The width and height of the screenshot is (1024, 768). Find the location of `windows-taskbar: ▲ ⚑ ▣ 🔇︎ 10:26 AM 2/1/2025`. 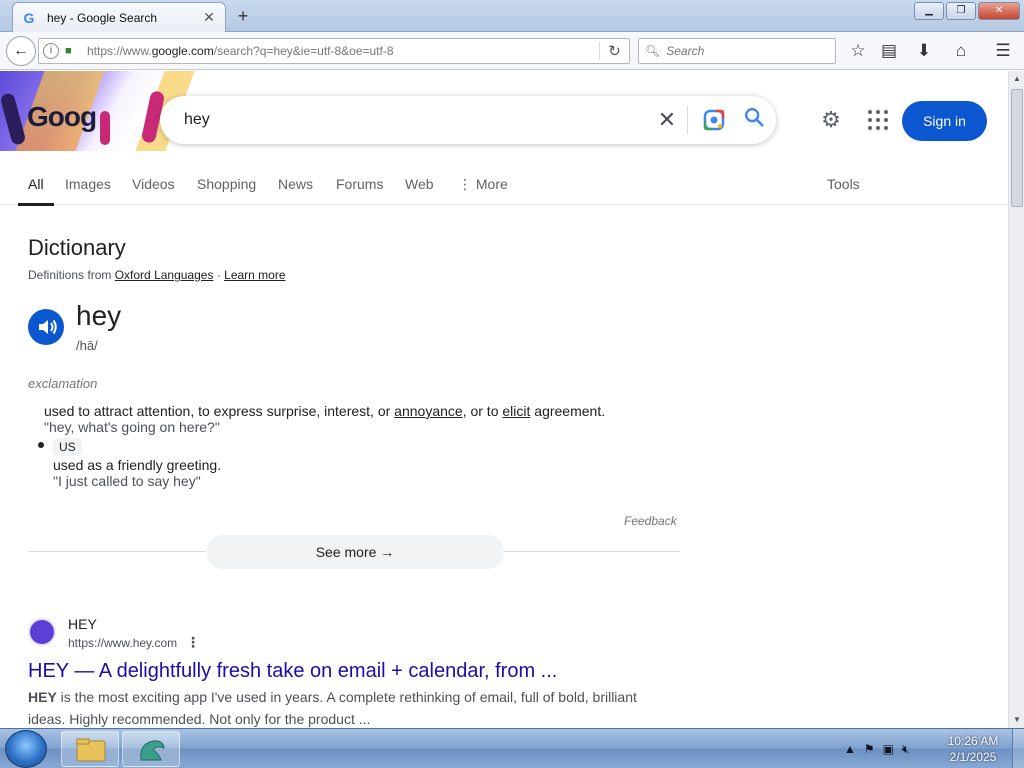

windows-taskbar: ▲ ⚑ ▣ 🔇︎ 10:26 AM 2/1/2025 is located at coordinates (512, 748).